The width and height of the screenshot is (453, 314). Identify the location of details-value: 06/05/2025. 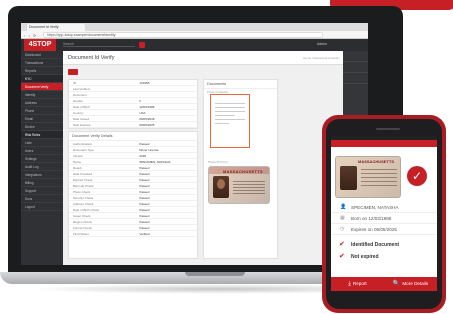
(147, 125).